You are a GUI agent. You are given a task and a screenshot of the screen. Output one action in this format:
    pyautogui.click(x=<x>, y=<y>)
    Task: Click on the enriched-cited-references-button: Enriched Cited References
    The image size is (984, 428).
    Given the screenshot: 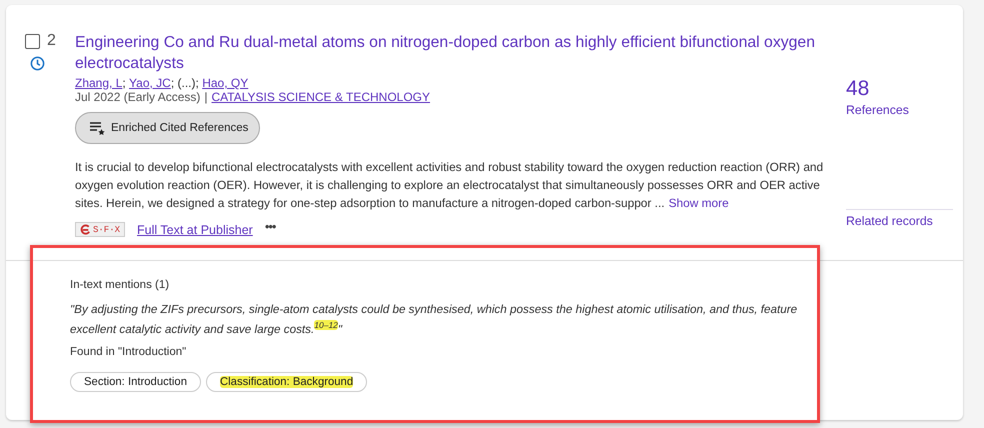 What is the action you would take?
    pyautogui.click(x=167, y=128)
    